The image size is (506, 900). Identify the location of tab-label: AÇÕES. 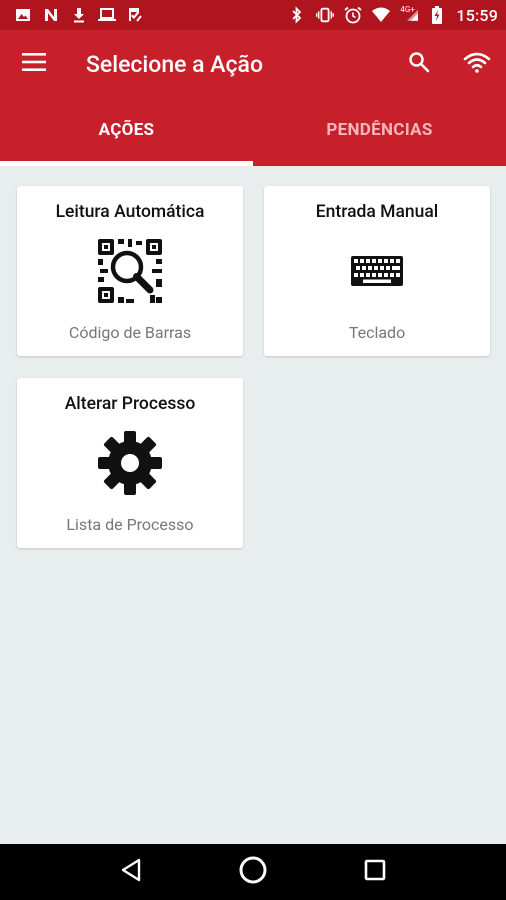
(126, 130).